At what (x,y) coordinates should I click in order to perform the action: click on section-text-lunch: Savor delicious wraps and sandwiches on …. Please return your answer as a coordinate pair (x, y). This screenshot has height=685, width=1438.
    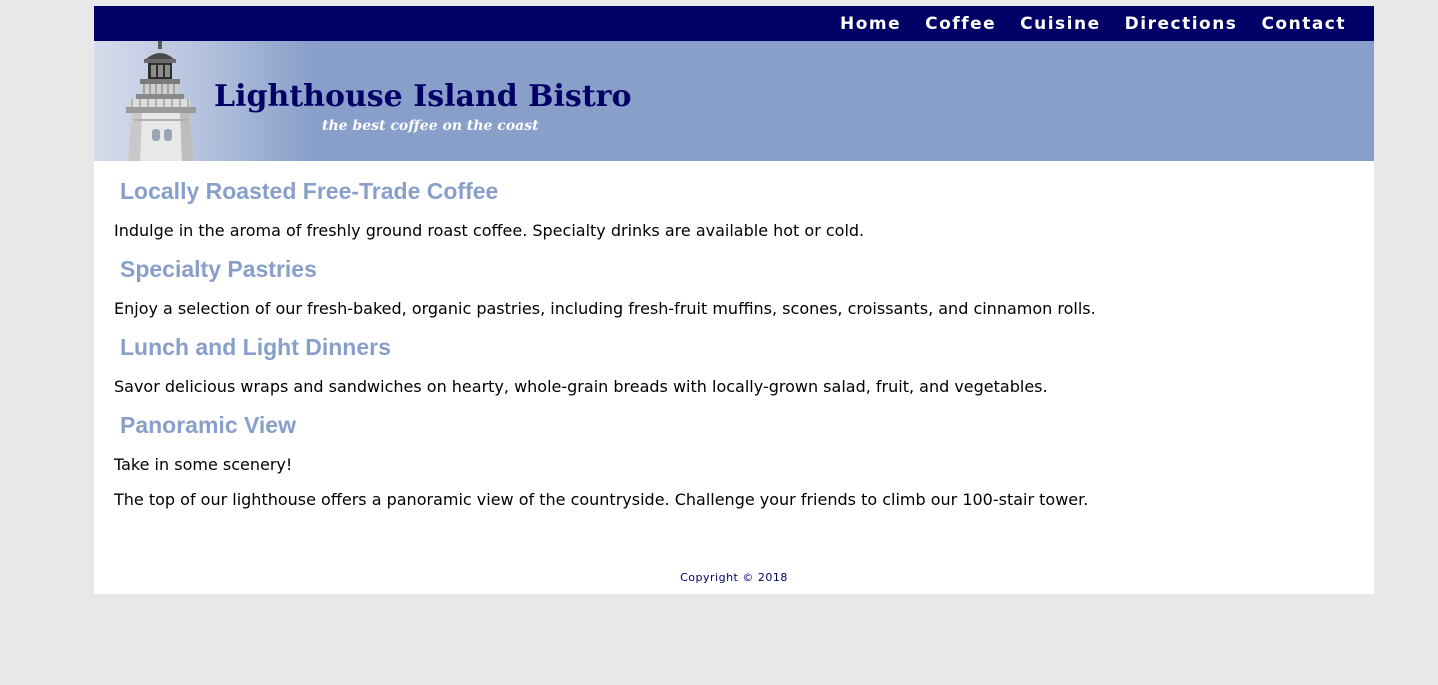
    Looking at the image, I should click on (581, 386).